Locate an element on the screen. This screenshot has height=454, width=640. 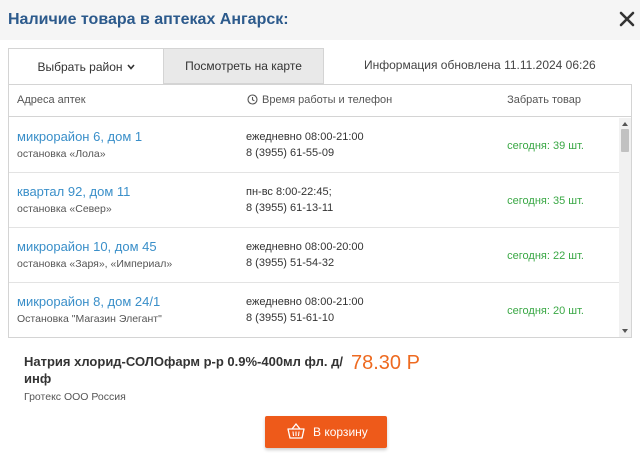
column-take: Забрать товар is located at coordinates (544, 100).